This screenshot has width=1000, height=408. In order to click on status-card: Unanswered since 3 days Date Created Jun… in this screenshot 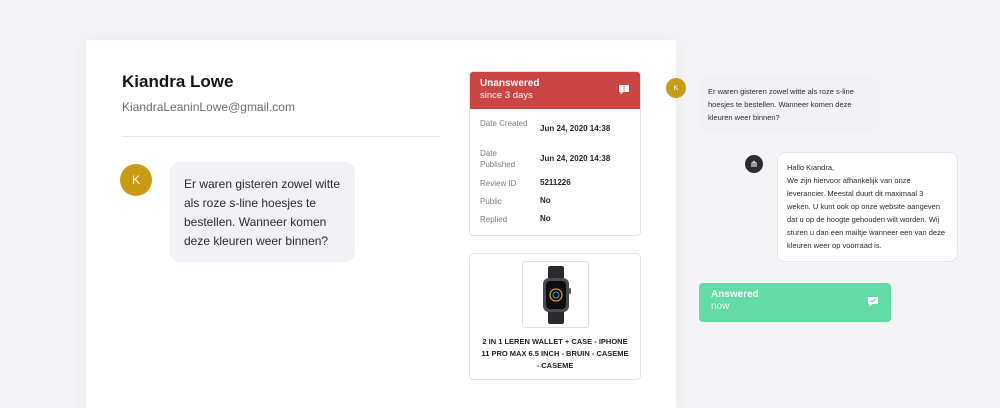, I will do `click(555, 153)`.